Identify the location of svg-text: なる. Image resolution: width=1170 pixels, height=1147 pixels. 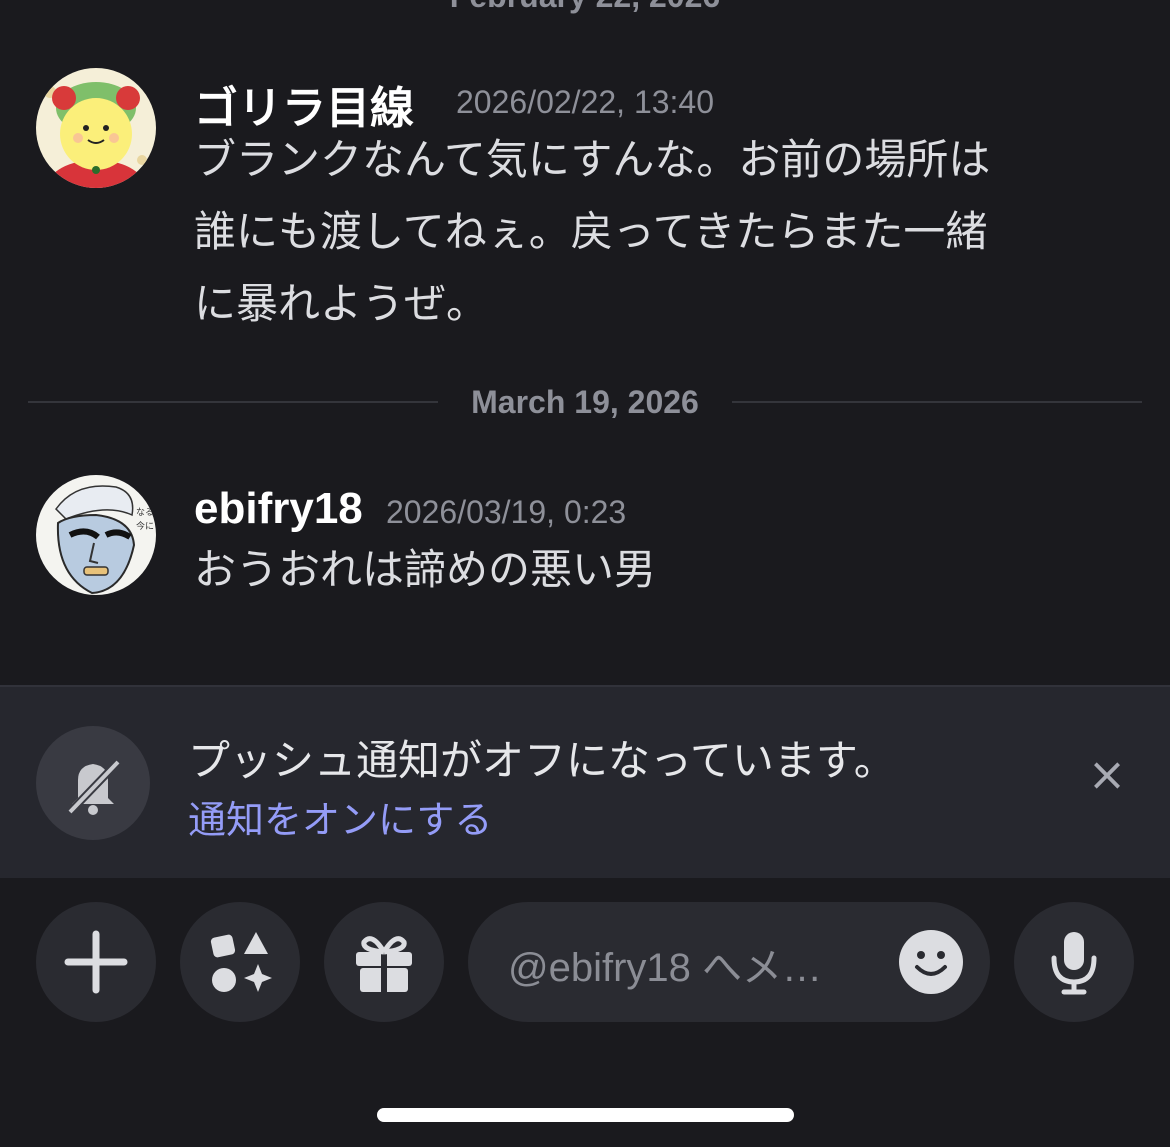
(145, 512).